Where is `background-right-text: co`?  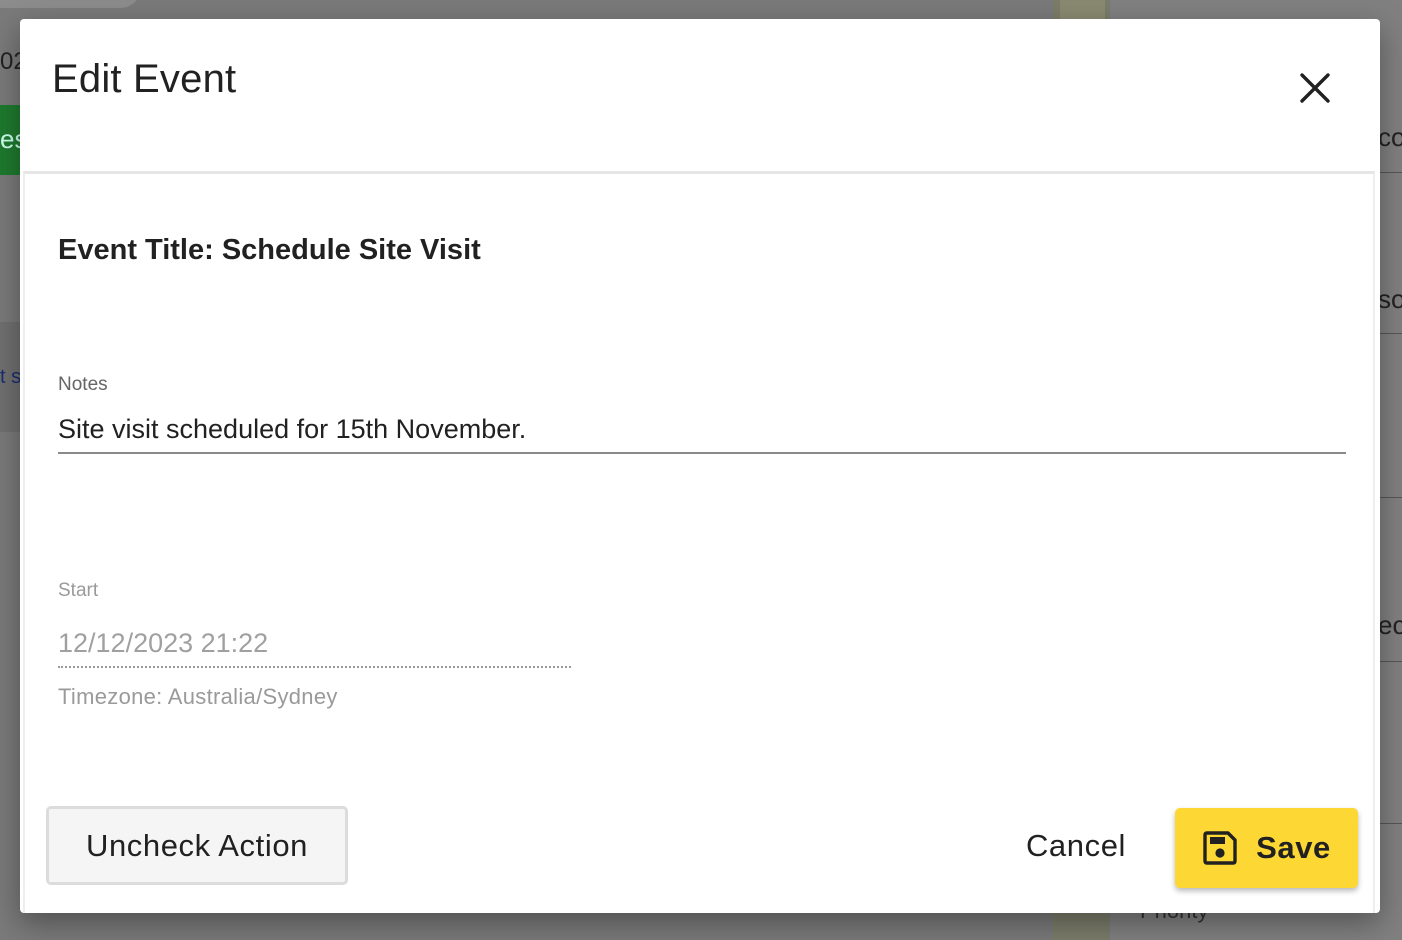
background-right-text: co is located at coordinates (1390, 137).